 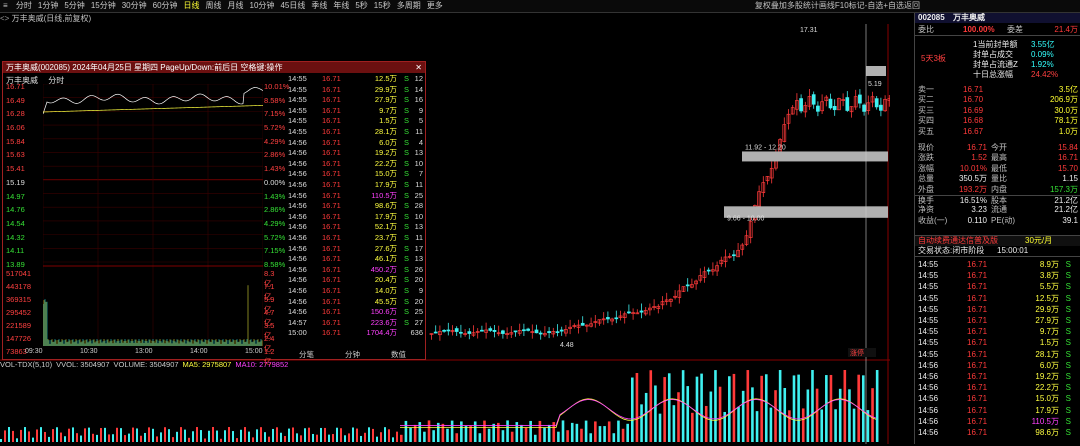 I want to click on period-tab: 日线, so click(x=192, y=6).